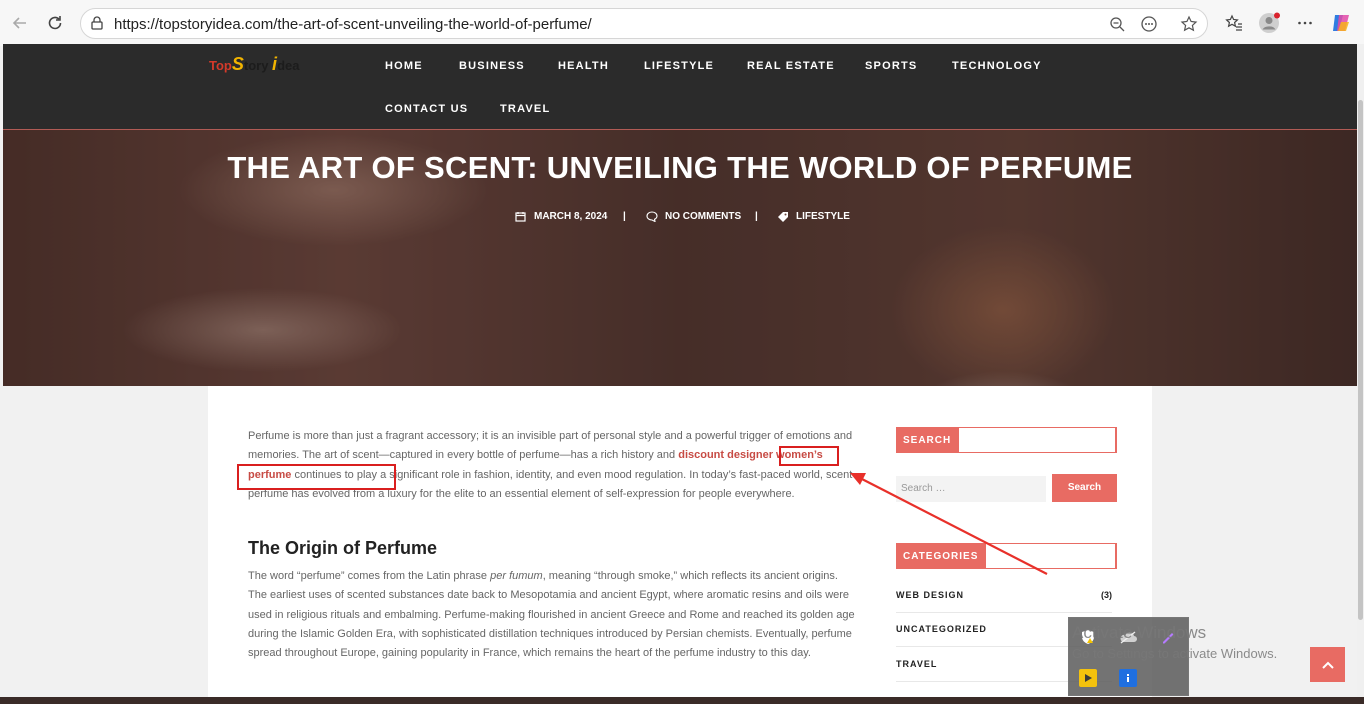 The width and height of the screenshot is (1364, 704). What do you see at coordinates (891, 66) in the screenshot?
I see `nav-sports: SPORTS` at bounding box center [891, 66].